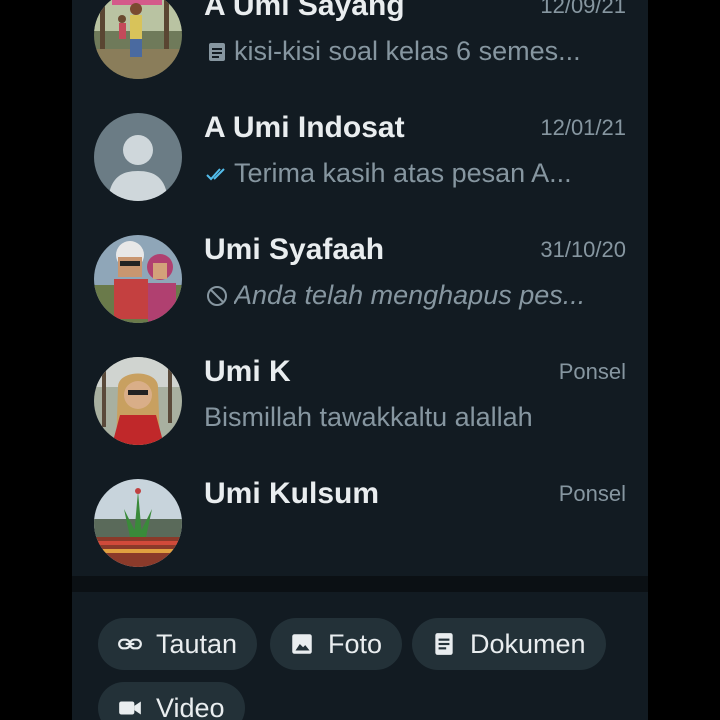 The height and width of the screenshot is (720, 720). What do you see at coordinates (292, 493) in the screenshot?
I see `chat-name: Umi Kulsum` at bounding box center [292, 493].